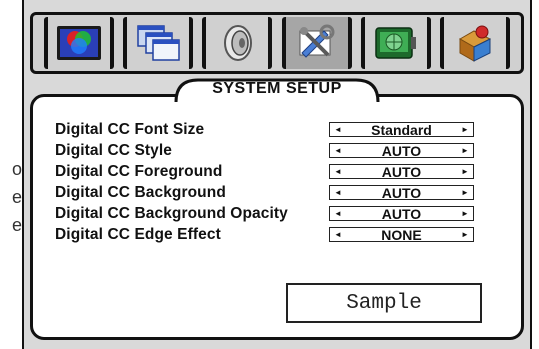 This screenshot has height=349, width=539. I want to click on setting-row-edge-effect: Digital CC Edge Effect ◄ NONE ►, so click(283, 234).